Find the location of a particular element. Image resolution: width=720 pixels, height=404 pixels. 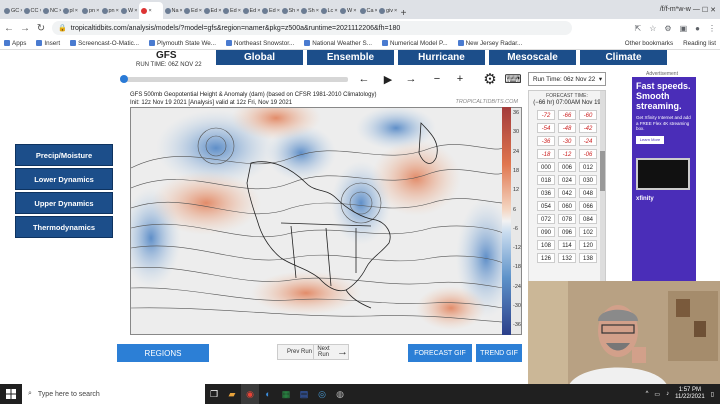

app-icon: ◍ is located at coordinates (340, 394).